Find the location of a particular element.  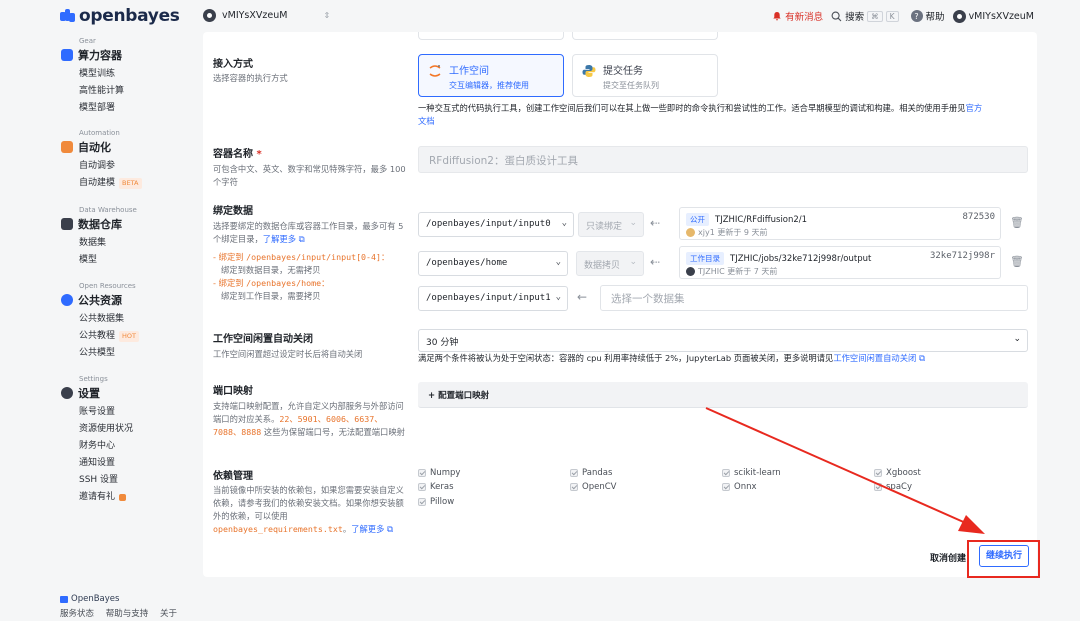

sidebar-item-deploy: 模型部署 is located at coordinates (101, 108).